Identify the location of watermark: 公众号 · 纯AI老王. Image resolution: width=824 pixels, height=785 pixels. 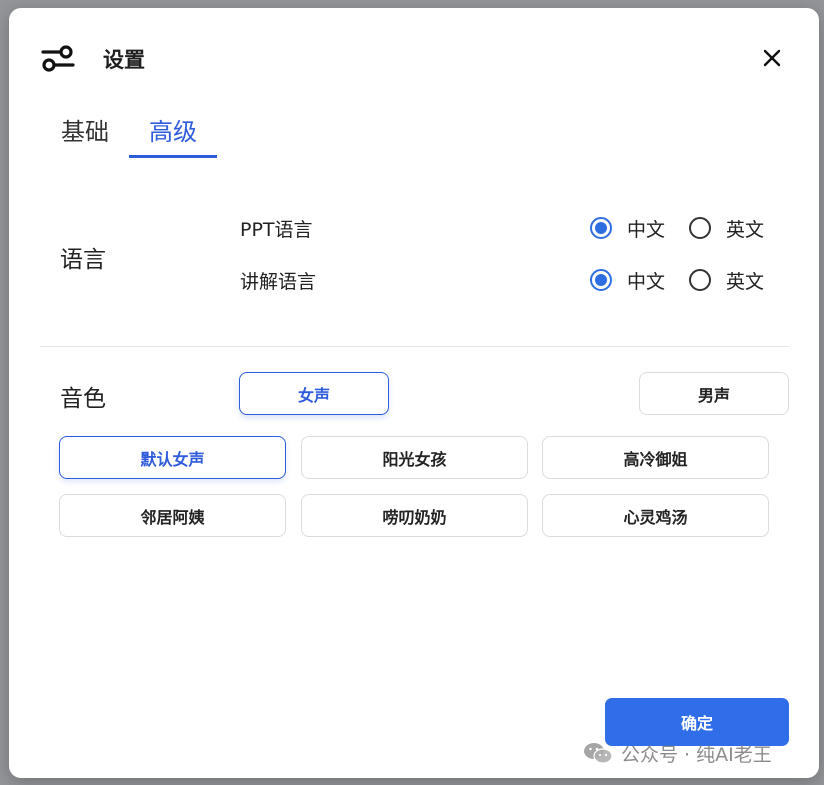
(677, 753).